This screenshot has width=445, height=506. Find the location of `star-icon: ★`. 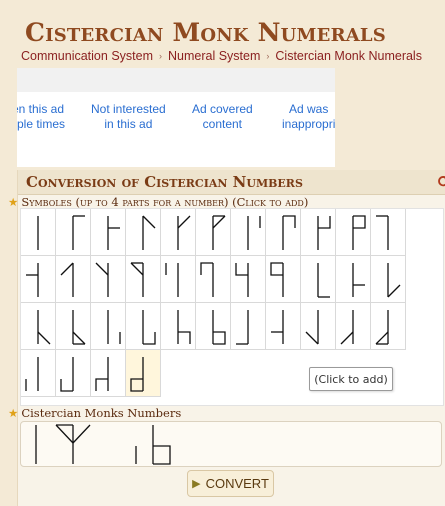

star-icon: ★ is located at coordinates (13, 202).